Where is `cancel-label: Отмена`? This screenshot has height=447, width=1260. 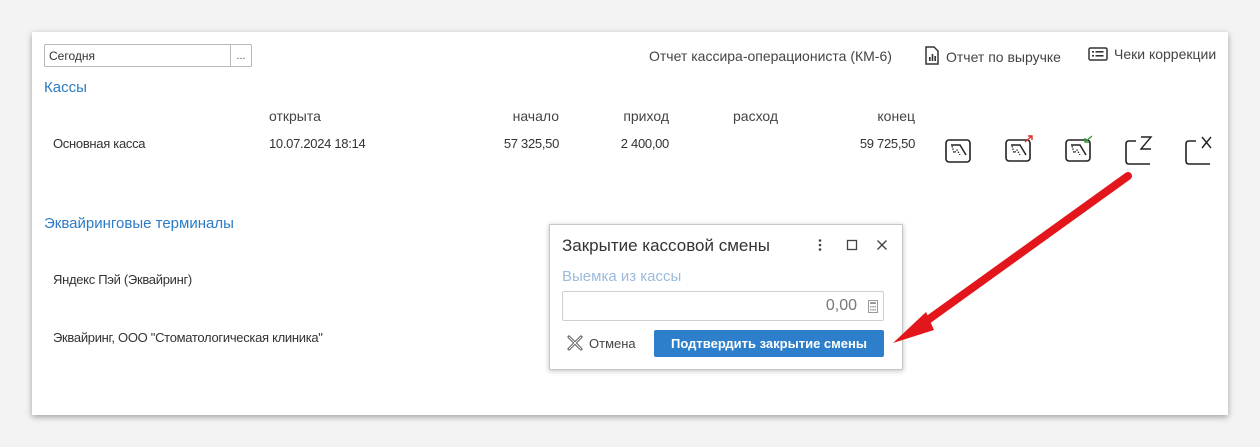
cancel-label: Отмена is located at coordinates (612, 343).